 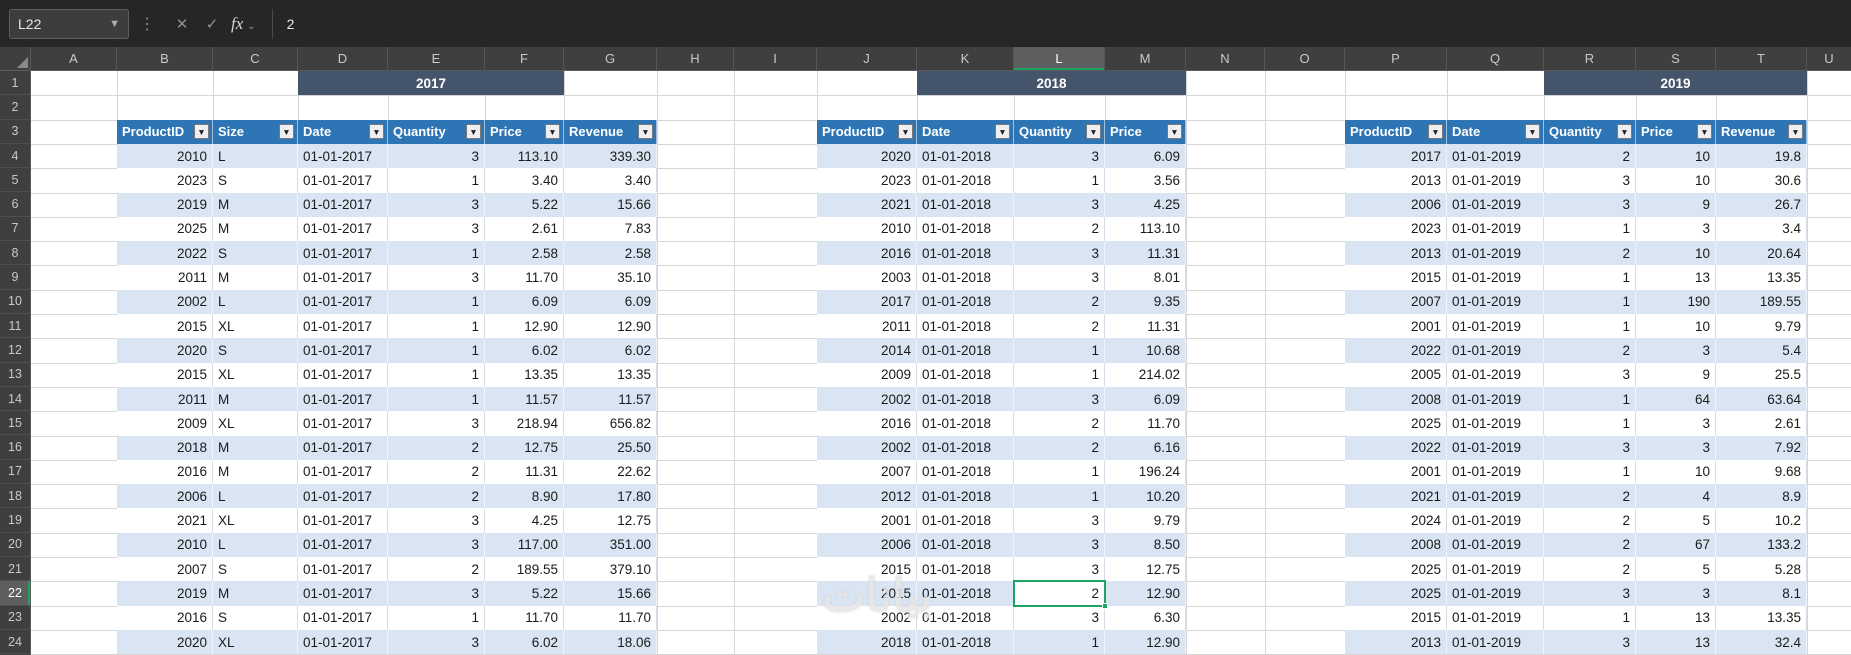 What do you see at coordinates (436, 253) in the screenshot?
I see `cell-E8: 1` at bounding box center [436, 253].